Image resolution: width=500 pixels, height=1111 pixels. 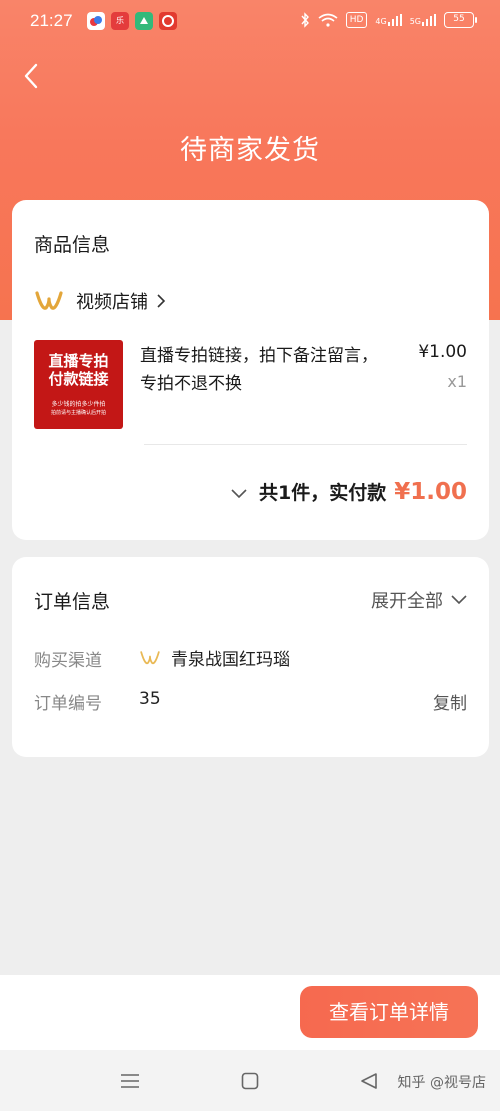 I want to click on status-bar: 21:27 乐 HD 4G 5G 55, so click(x=250, y=22).